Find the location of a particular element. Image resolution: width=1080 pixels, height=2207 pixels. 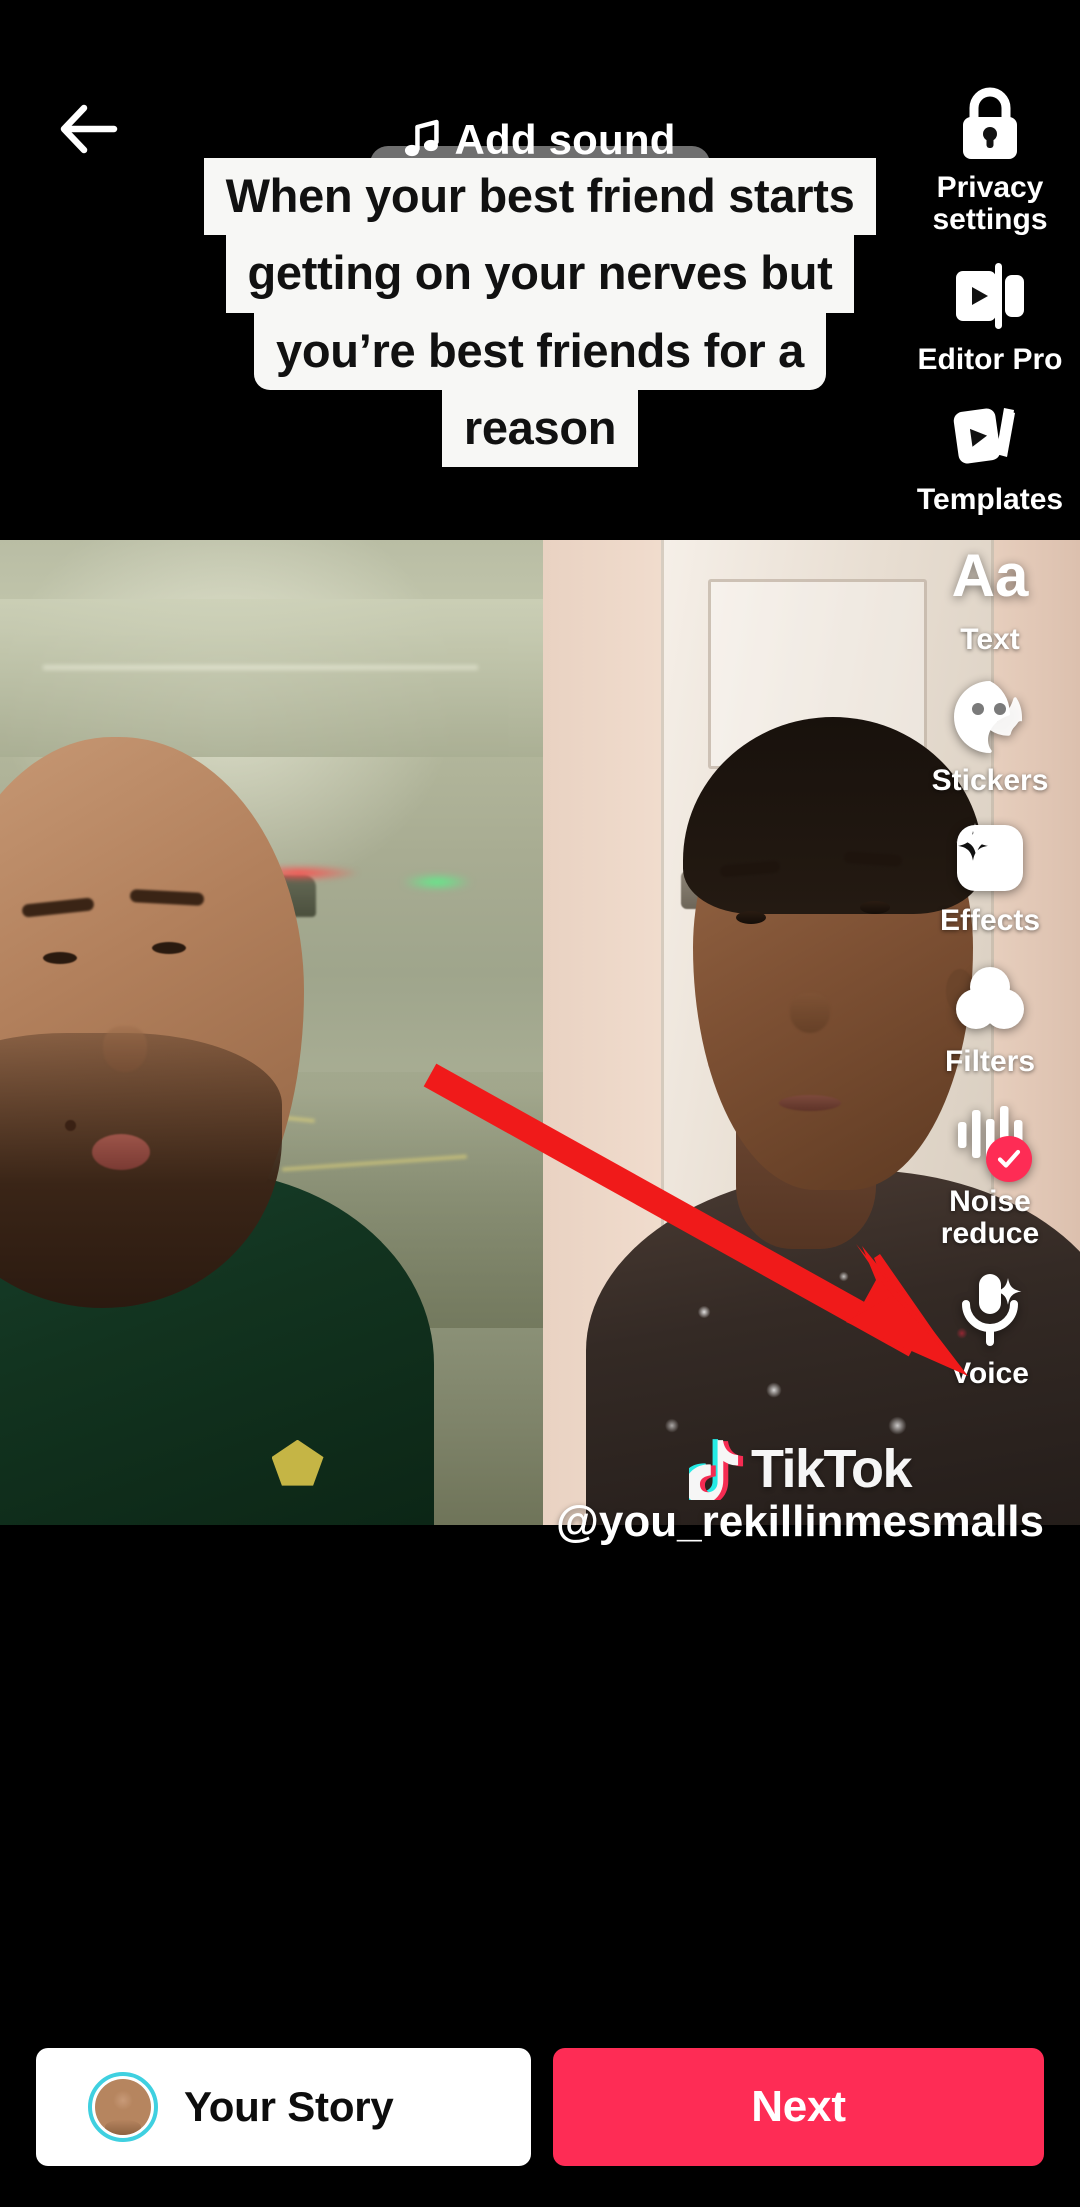

waveform-icon is located at coordinates (990, 1138).